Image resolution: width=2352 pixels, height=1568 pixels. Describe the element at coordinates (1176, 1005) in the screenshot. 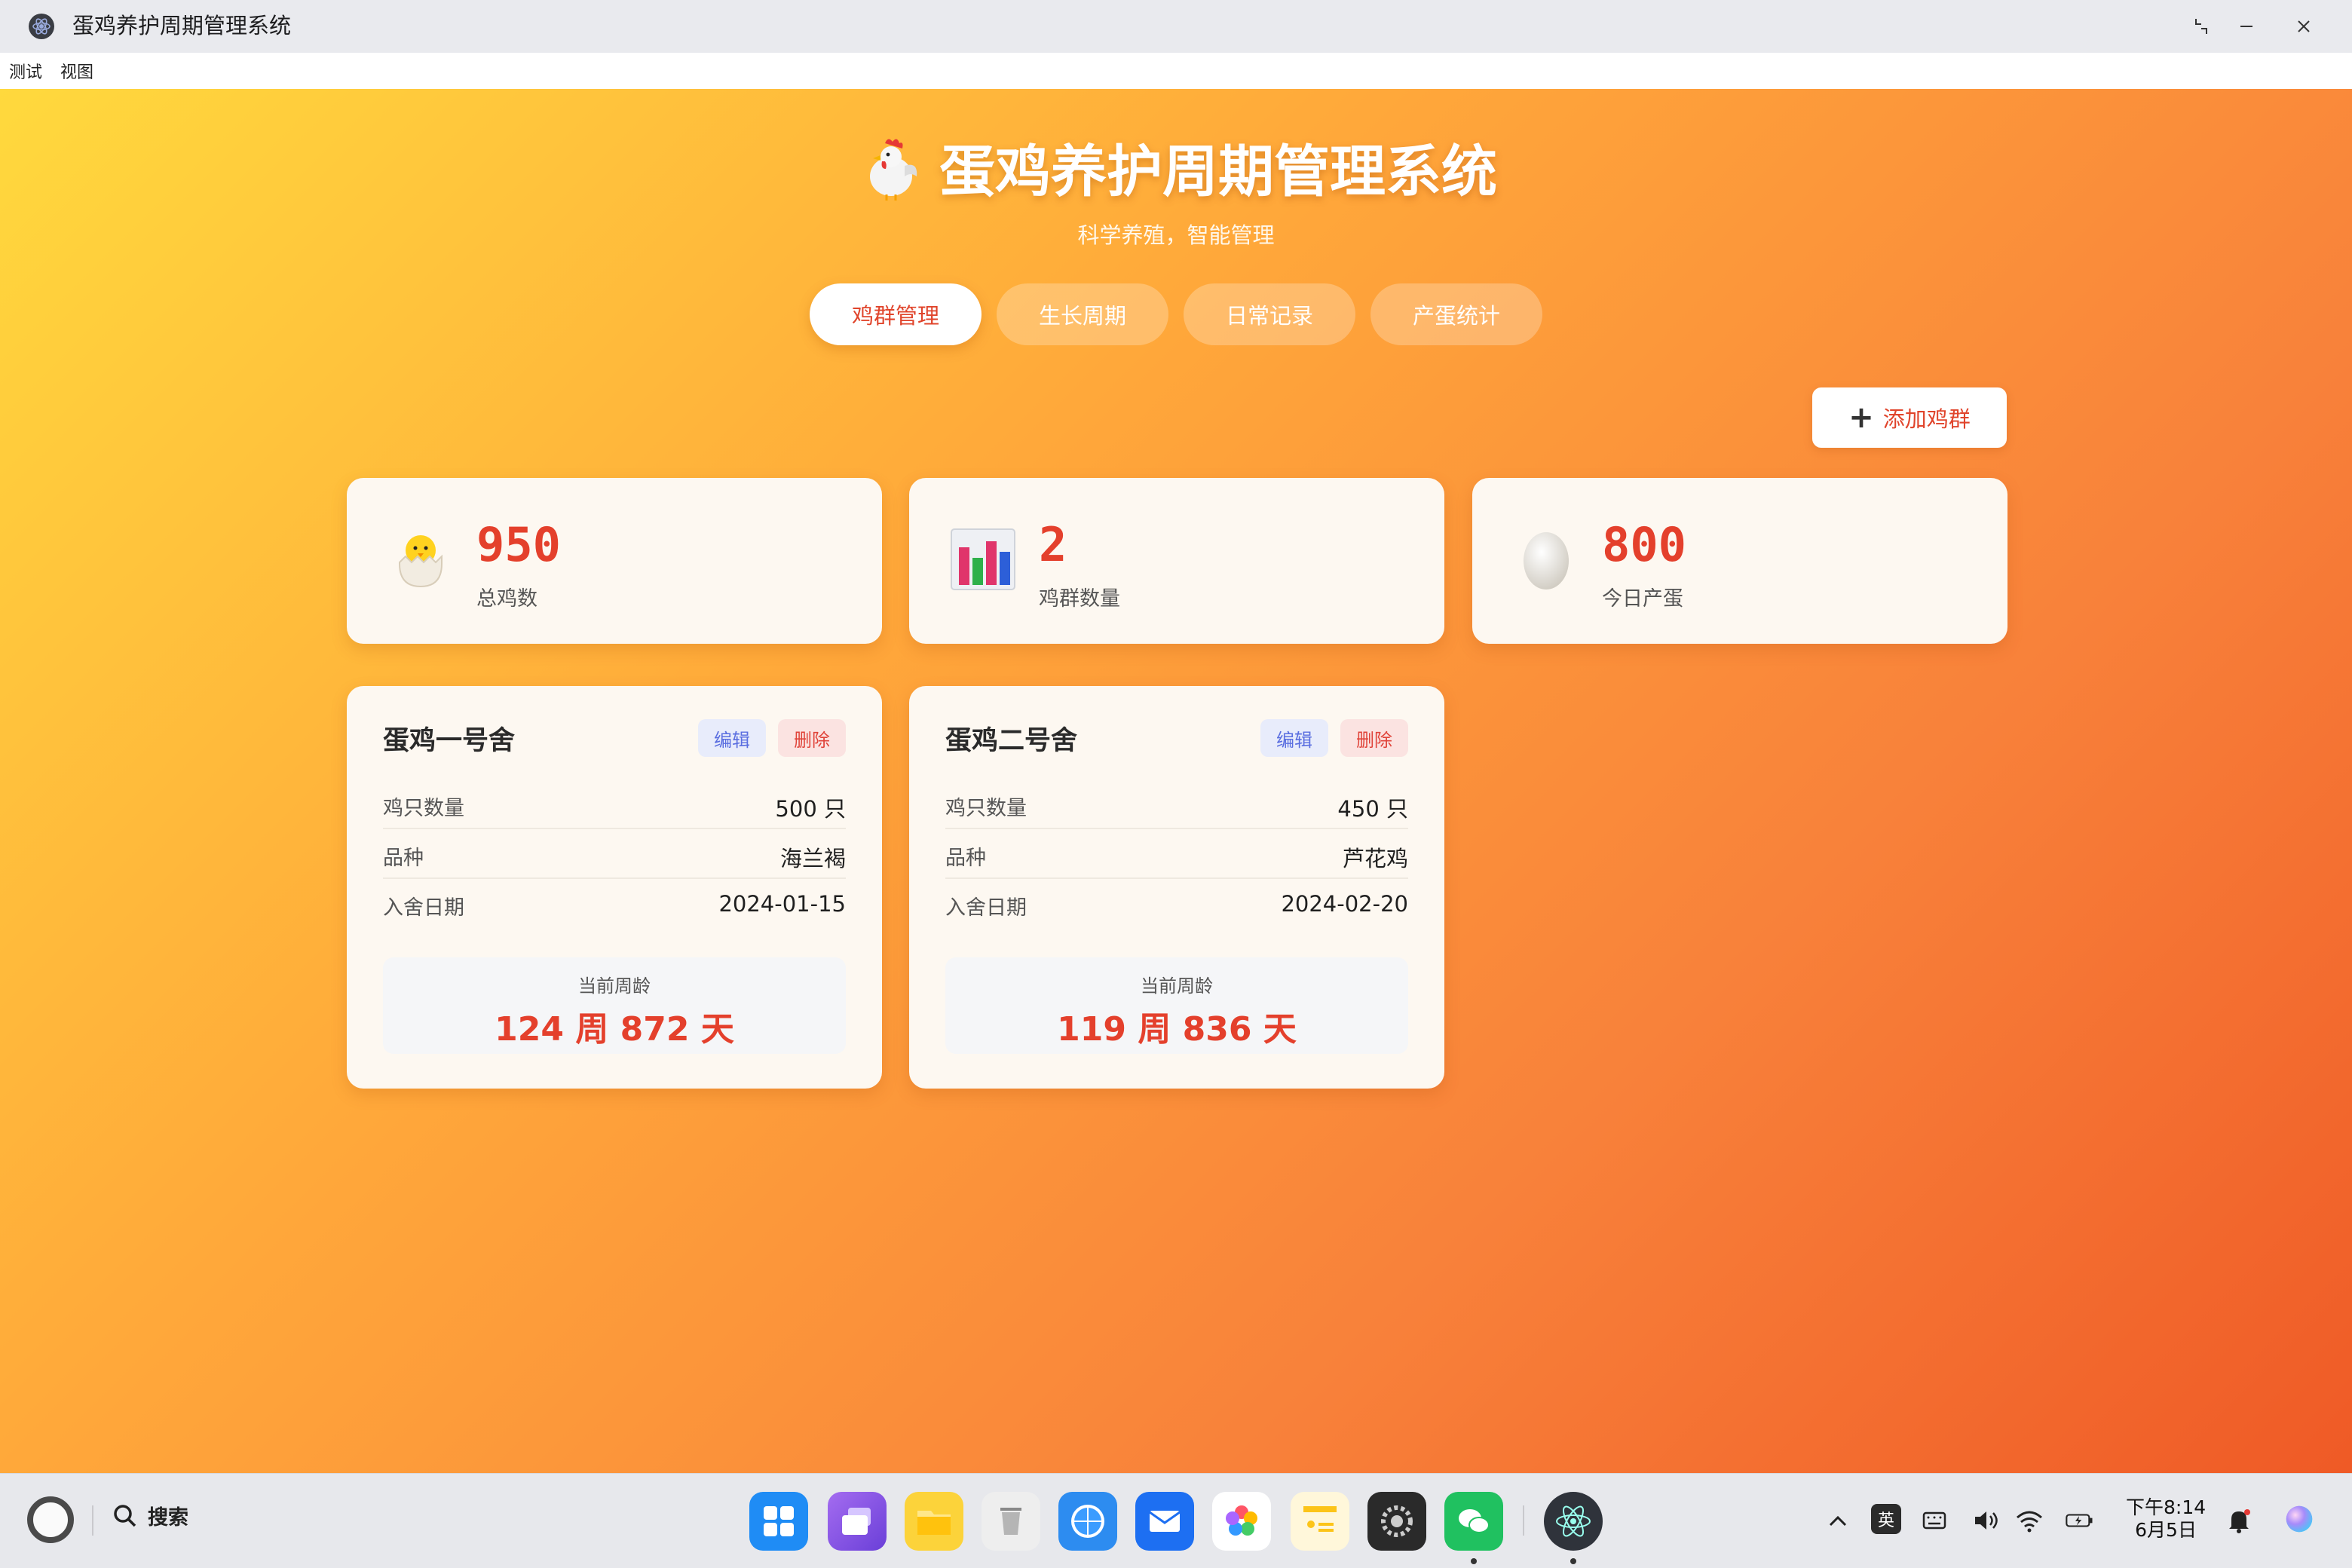

I see `age-box: 当前周龄 119 周 836 天` at that location.